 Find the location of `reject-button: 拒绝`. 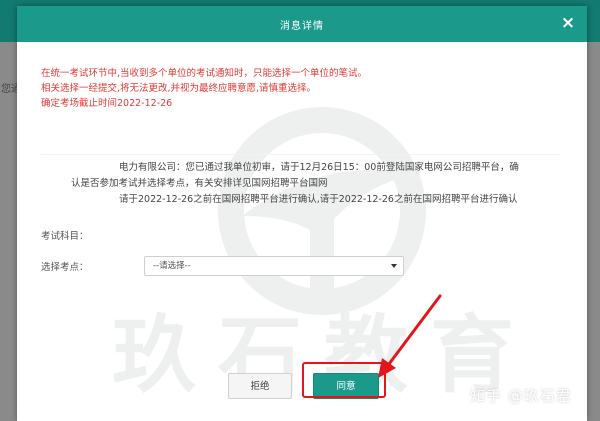

reject-button: 拒绝 is located at coordinates (260, 386).